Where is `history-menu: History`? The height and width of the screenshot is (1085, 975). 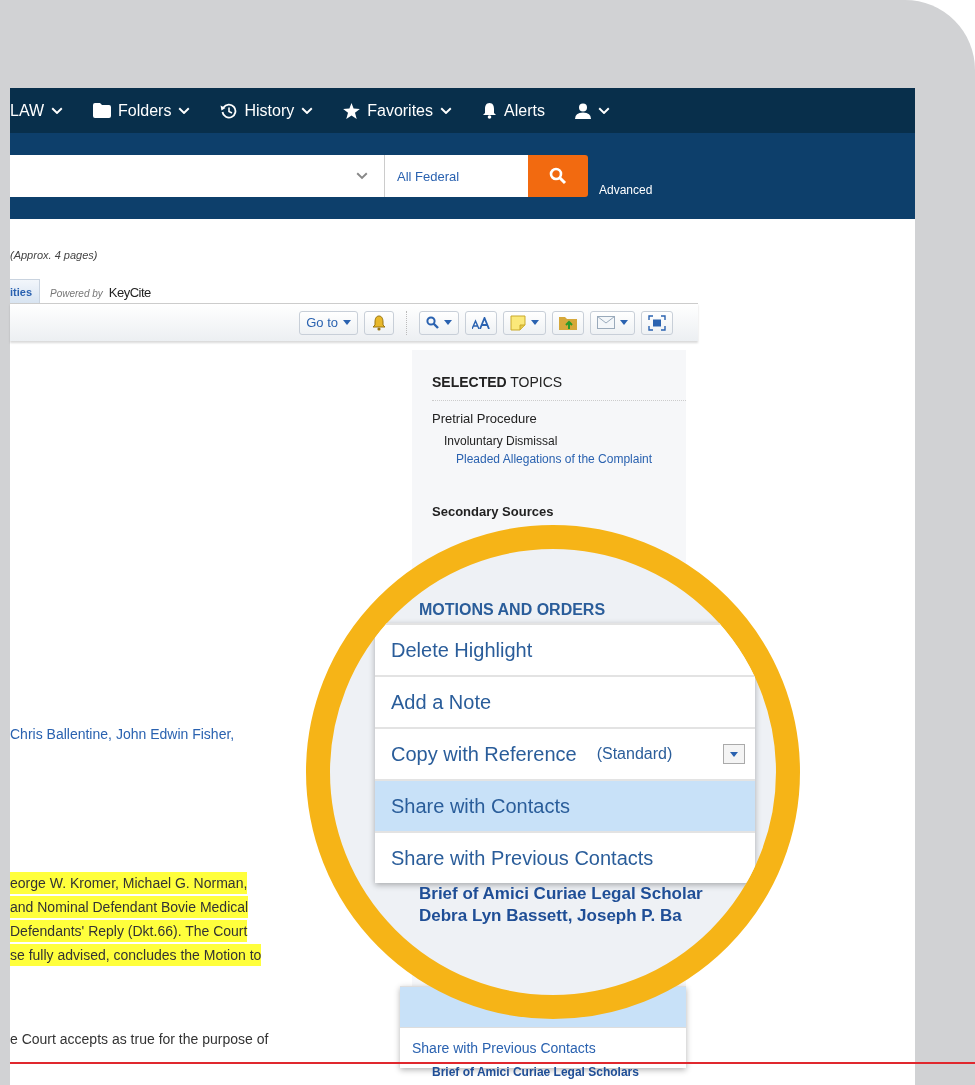 history-menu: History is located at coordinates (267, 110).